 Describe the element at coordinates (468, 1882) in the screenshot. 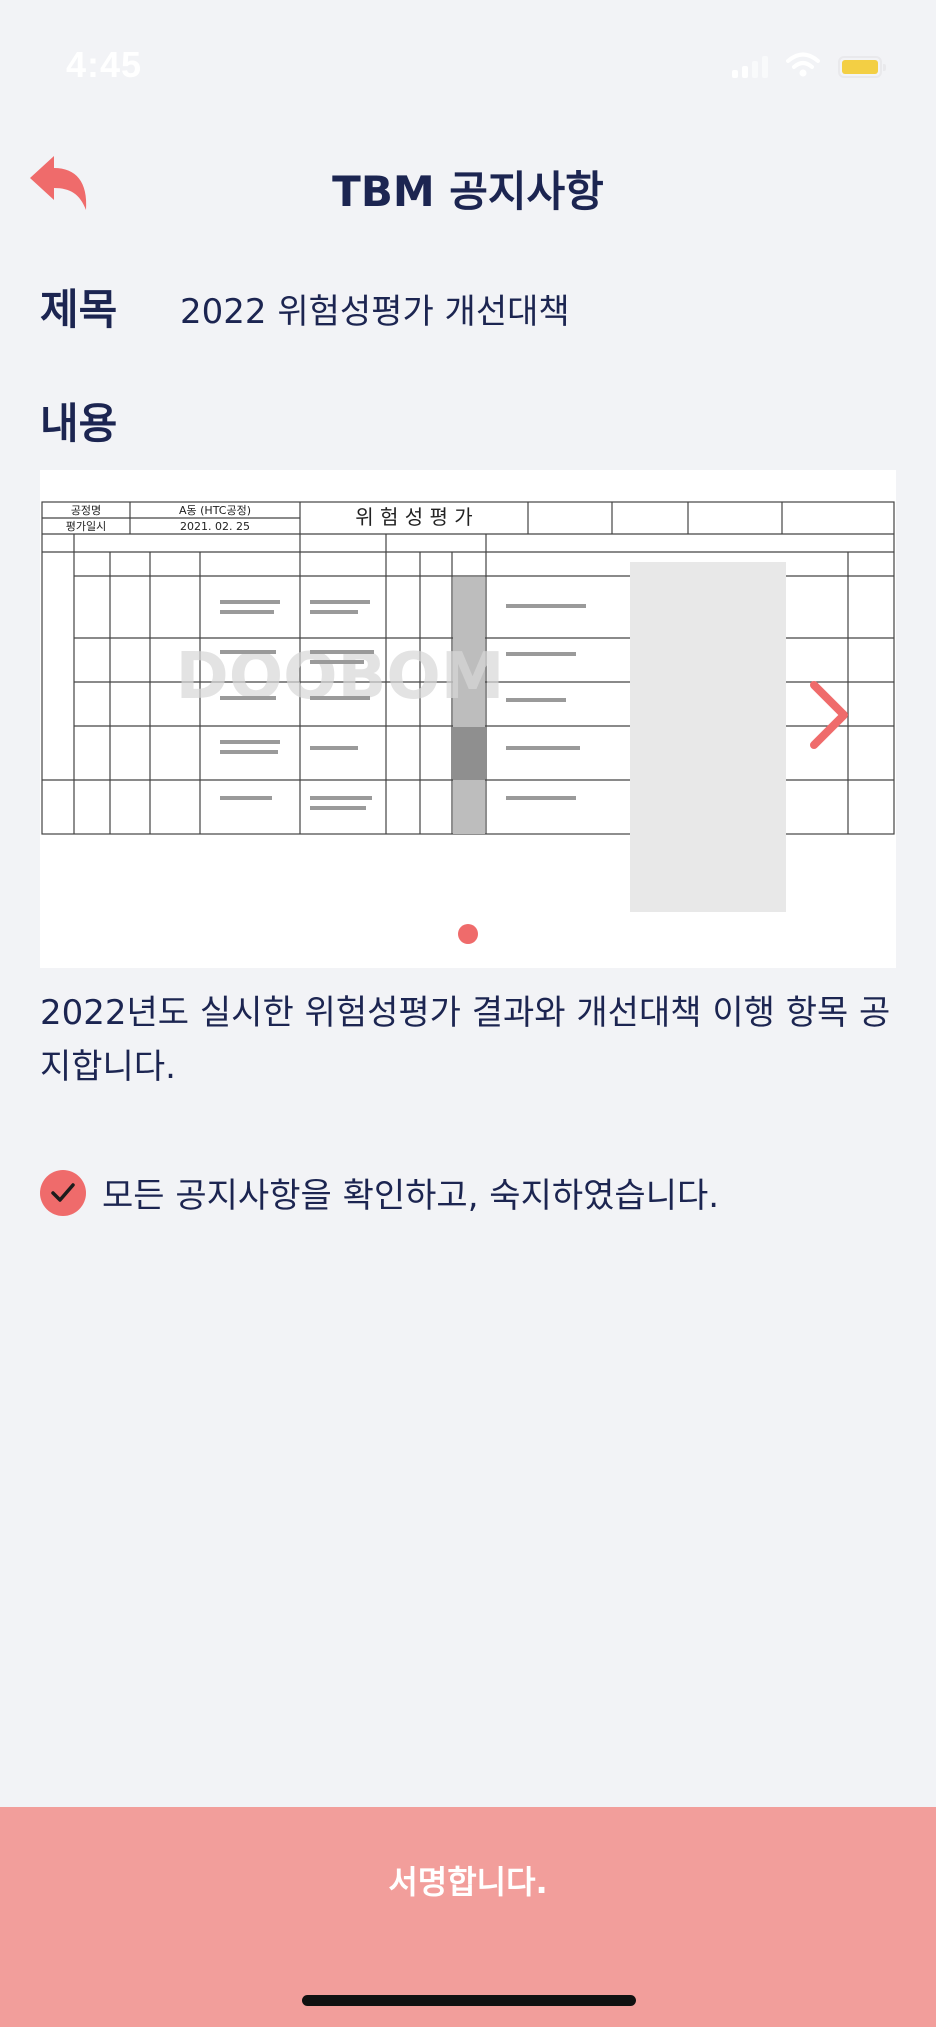

I see `sign-button-label: 서명합니다.` at that location.